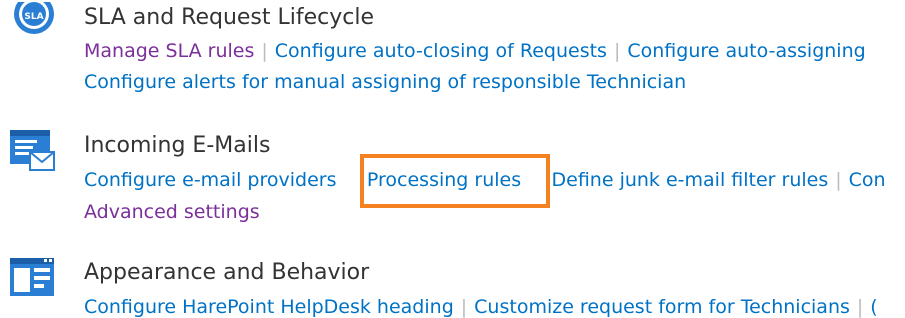 The width and height of the screenshot is (905, 318). I want to click on junk-email-filter-link: Define junk e-mail filter rules, so click(690, 180).